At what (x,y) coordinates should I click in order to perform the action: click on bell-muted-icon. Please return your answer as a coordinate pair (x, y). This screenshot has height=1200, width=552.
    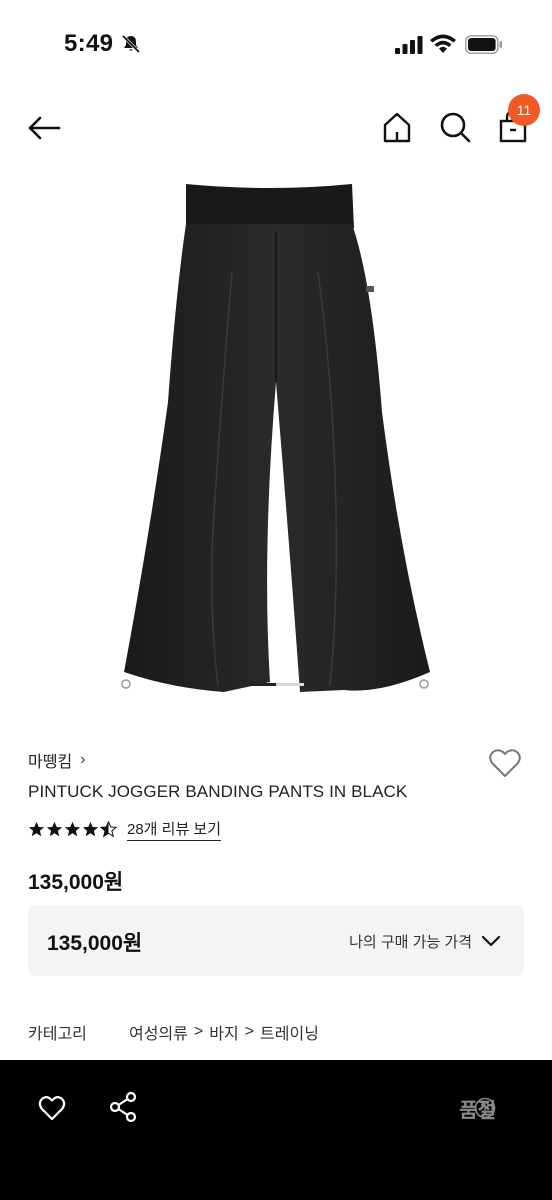
    Looking at the image, I should click on (131, 44).